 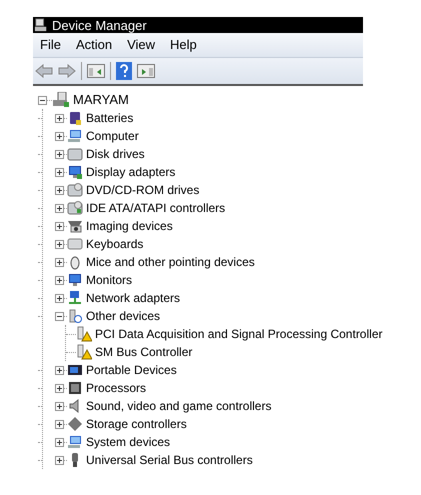 I want to click on storage-icon, so click(x=75, y=424).